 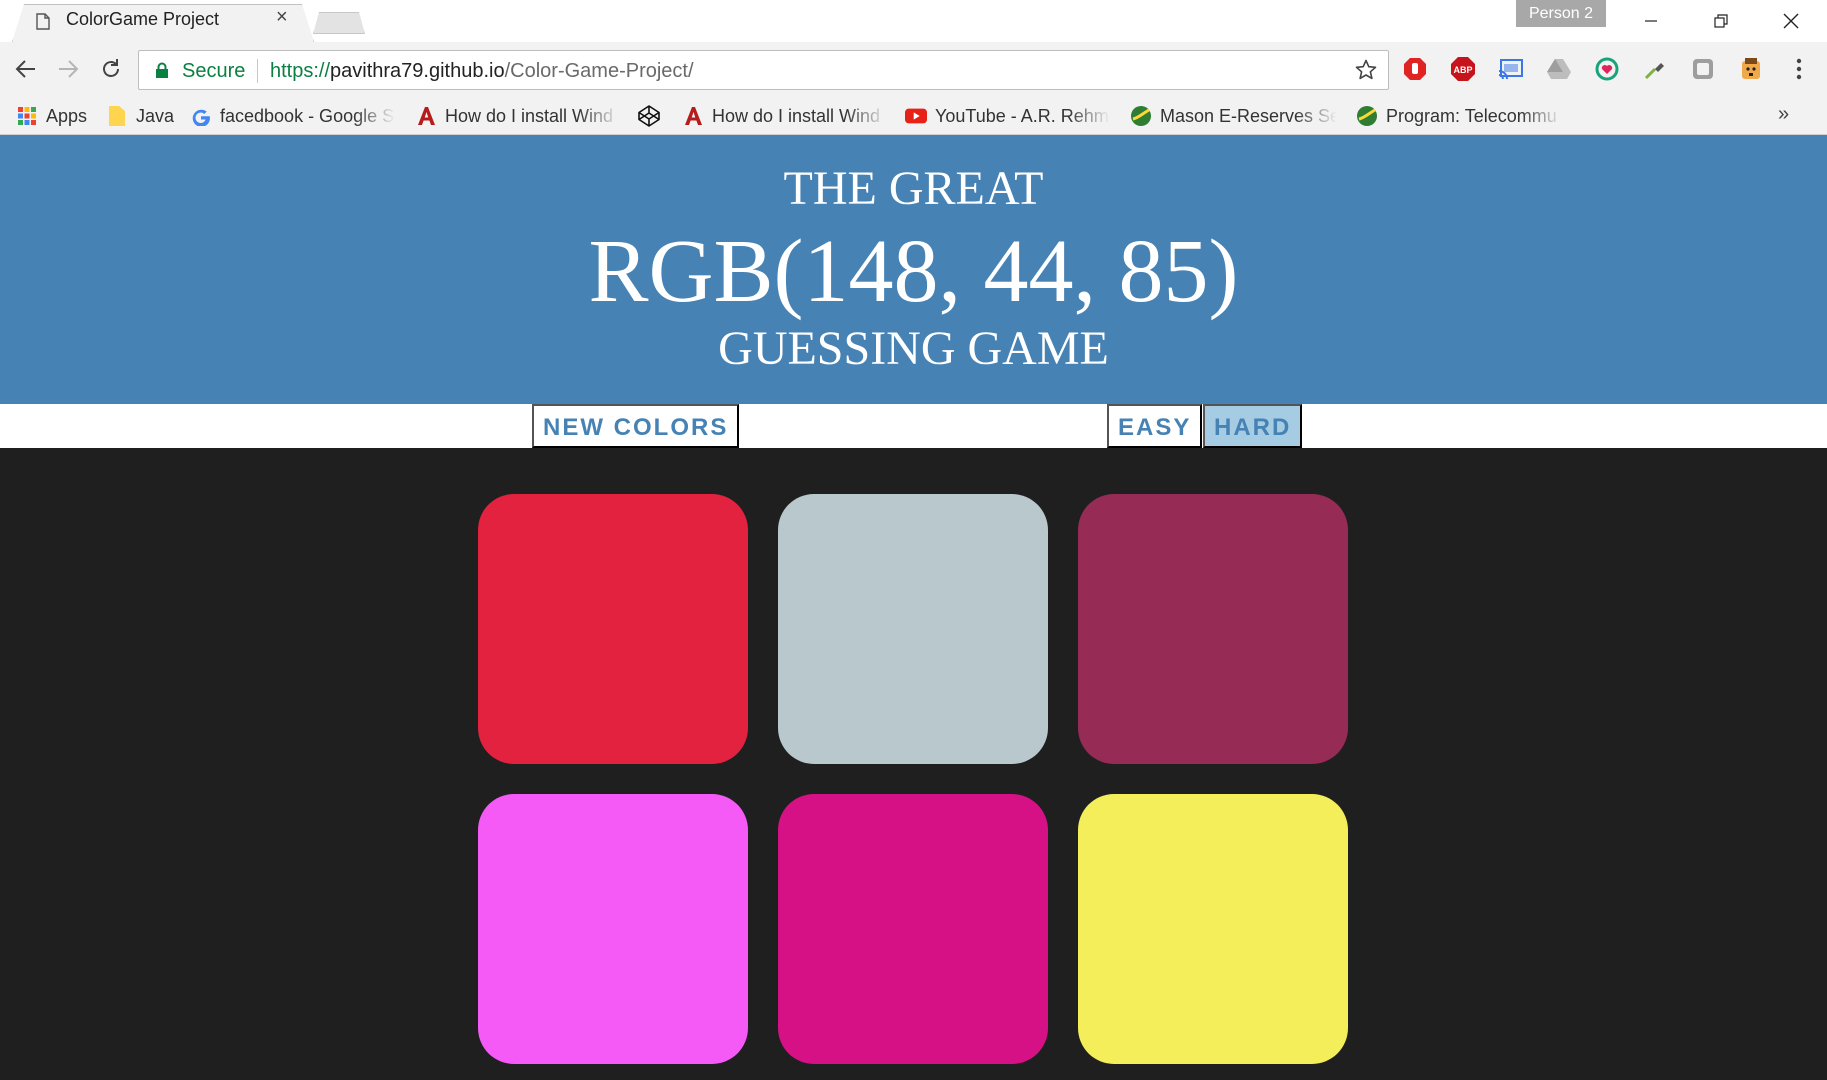 I want to click on reload-icon, so click(x=111, y=68).